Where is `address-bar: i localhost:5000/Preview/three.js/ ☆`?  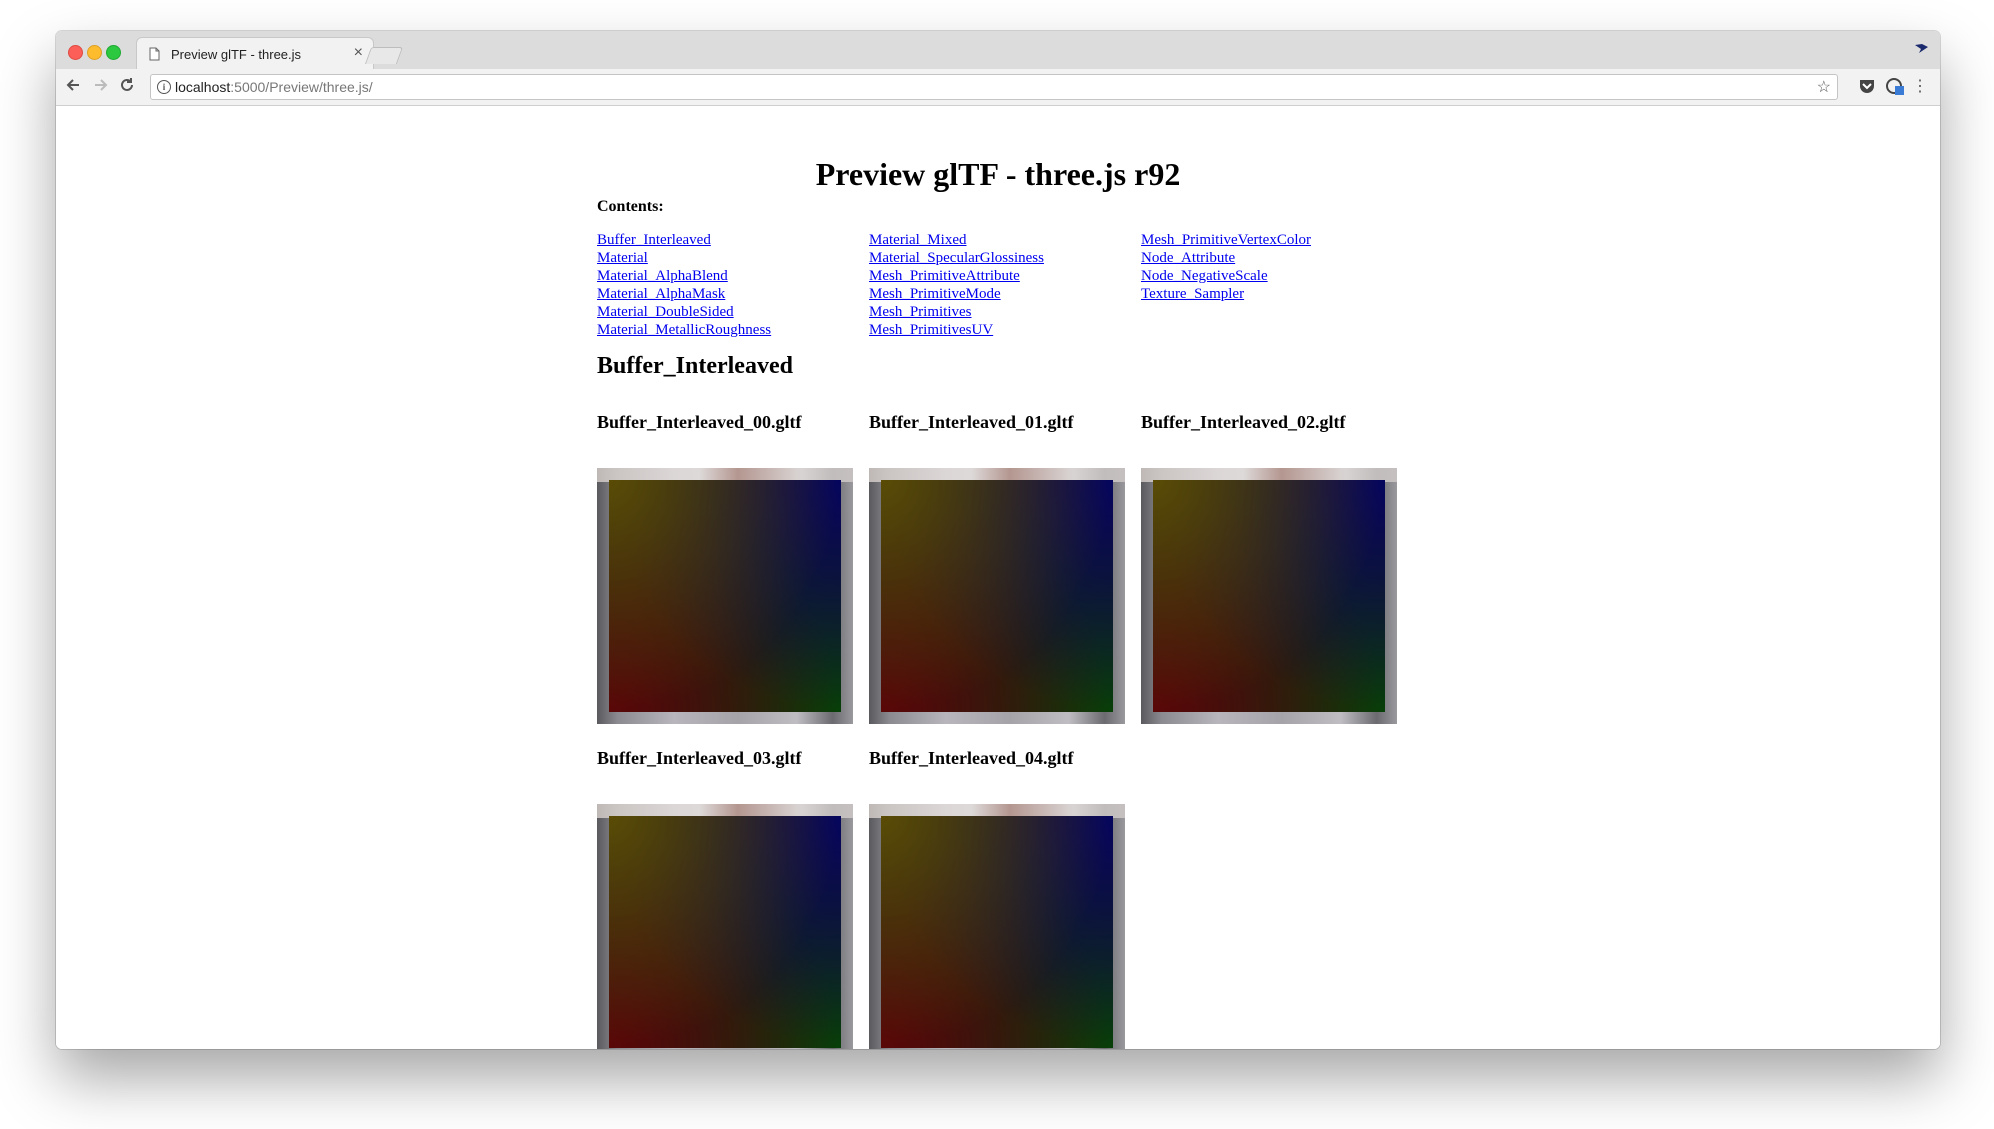 address-bar: i localhost:5000/Preview/three.js/ ☆ is located at coordinates (994, 87).